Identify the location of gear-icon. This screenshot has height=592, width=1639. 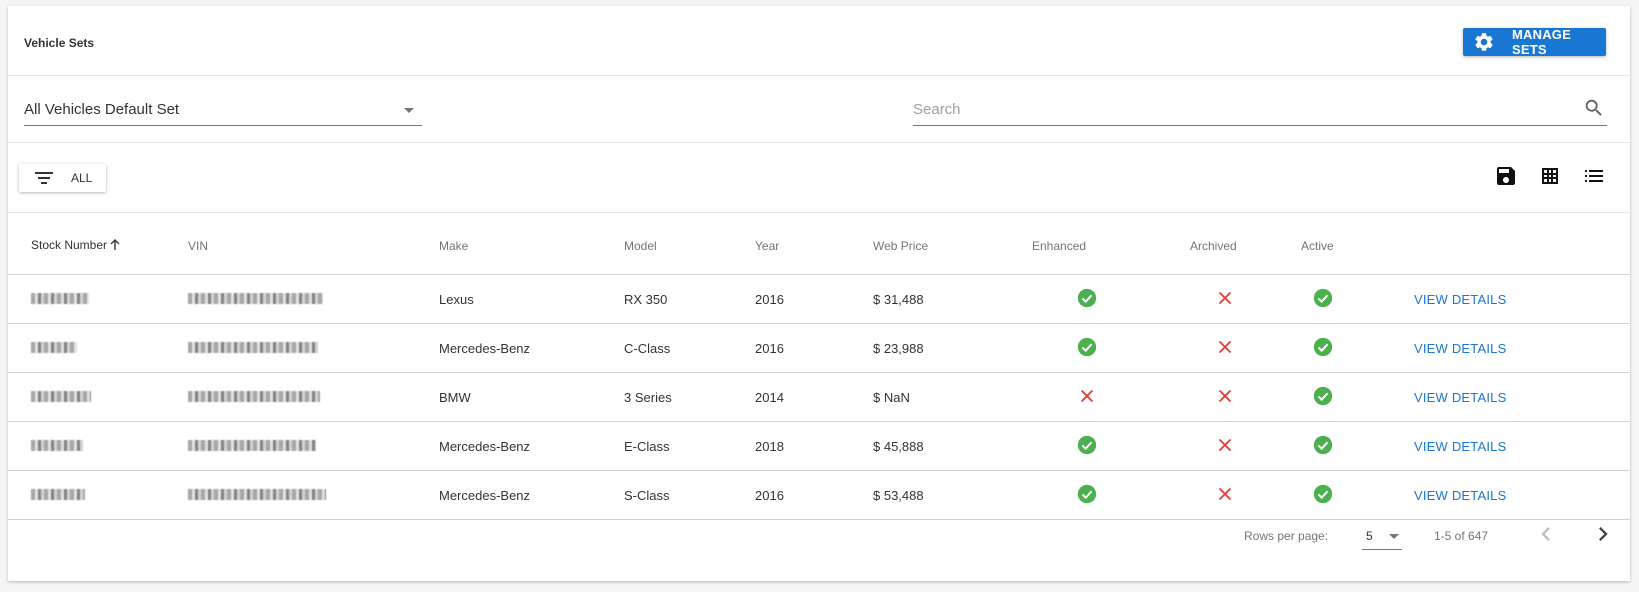
(1484, 42).